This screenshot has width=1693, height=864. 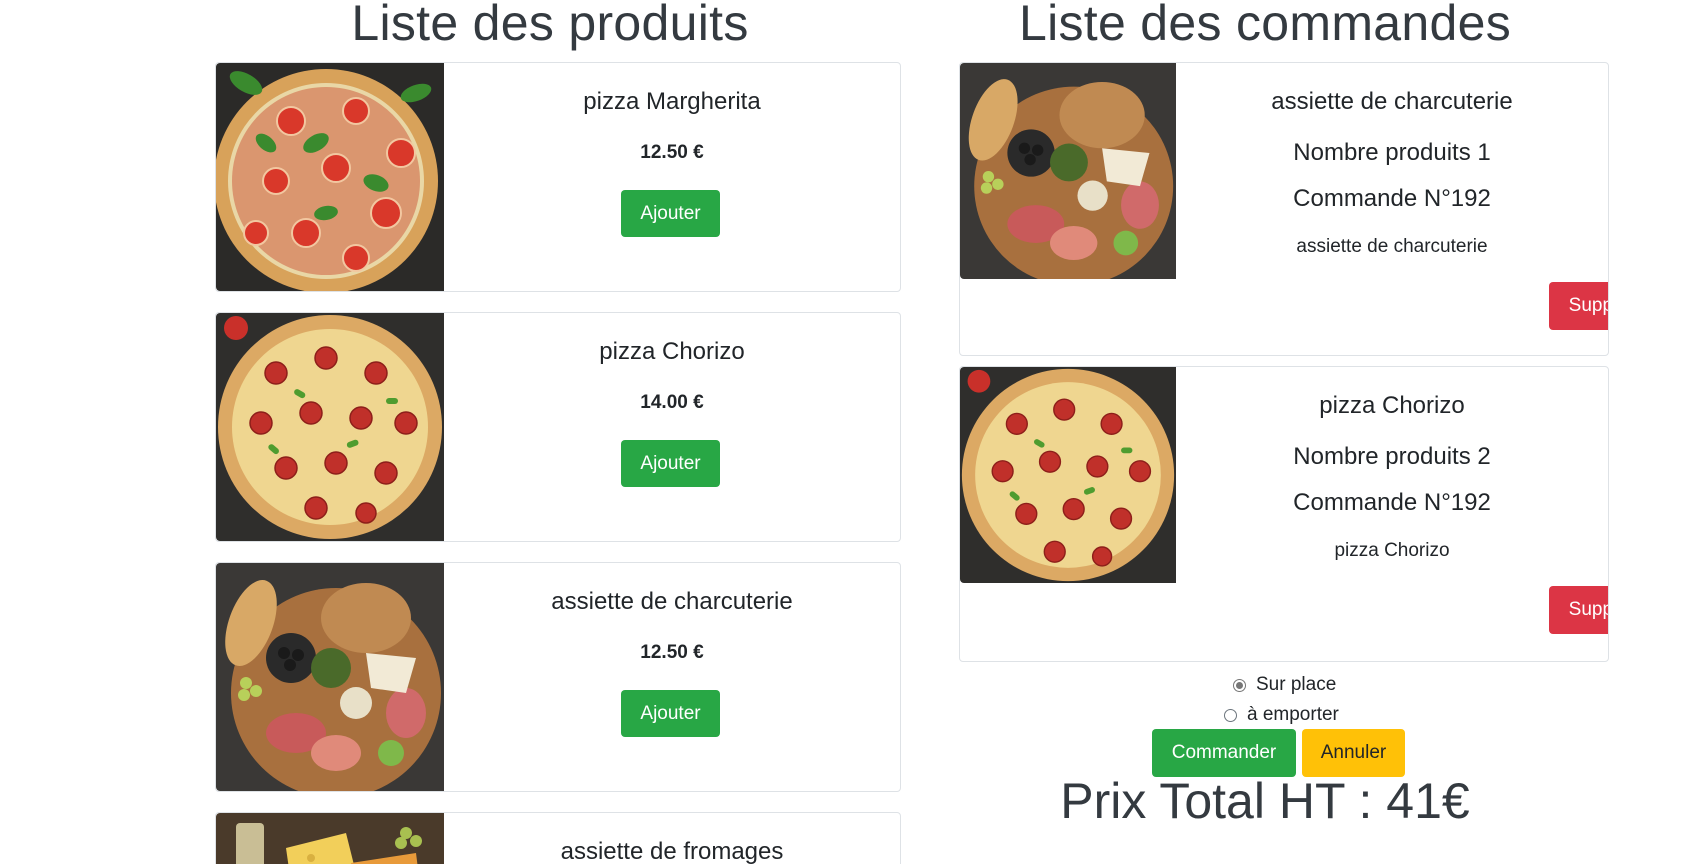 I want to click on cancel-button: Annuler, so click(x=1353, y=753).